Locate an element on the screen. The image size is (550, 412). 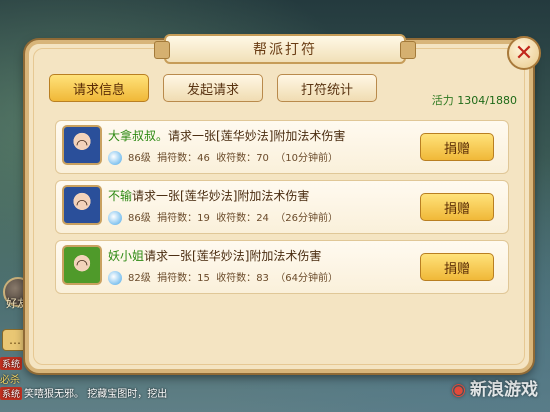
request-stats: 86级 捐符数：46 收符数：70 （10分钟前） is located at coordinates (223, 157).